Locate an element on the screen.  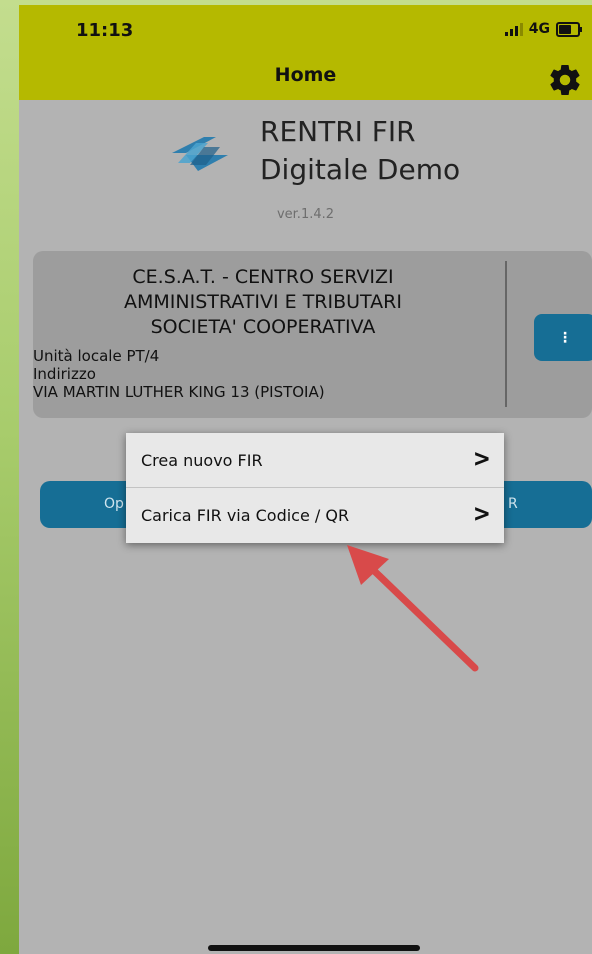
status-time: 11:13 is located at coordinates (105, 30).